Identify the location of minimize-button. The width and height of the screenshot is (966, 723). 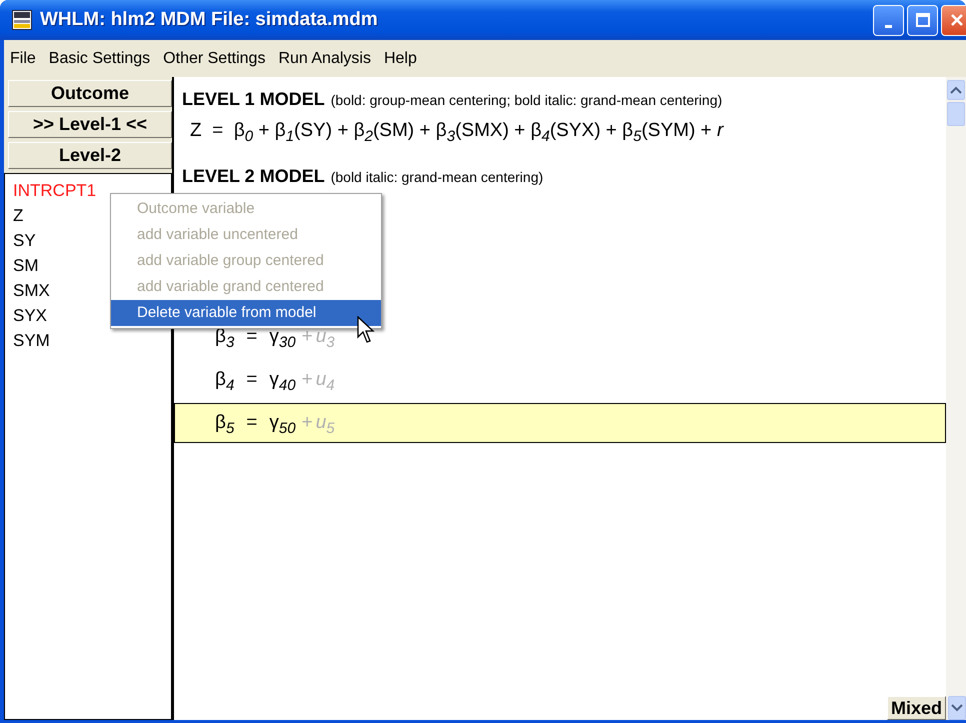
(888, 20).